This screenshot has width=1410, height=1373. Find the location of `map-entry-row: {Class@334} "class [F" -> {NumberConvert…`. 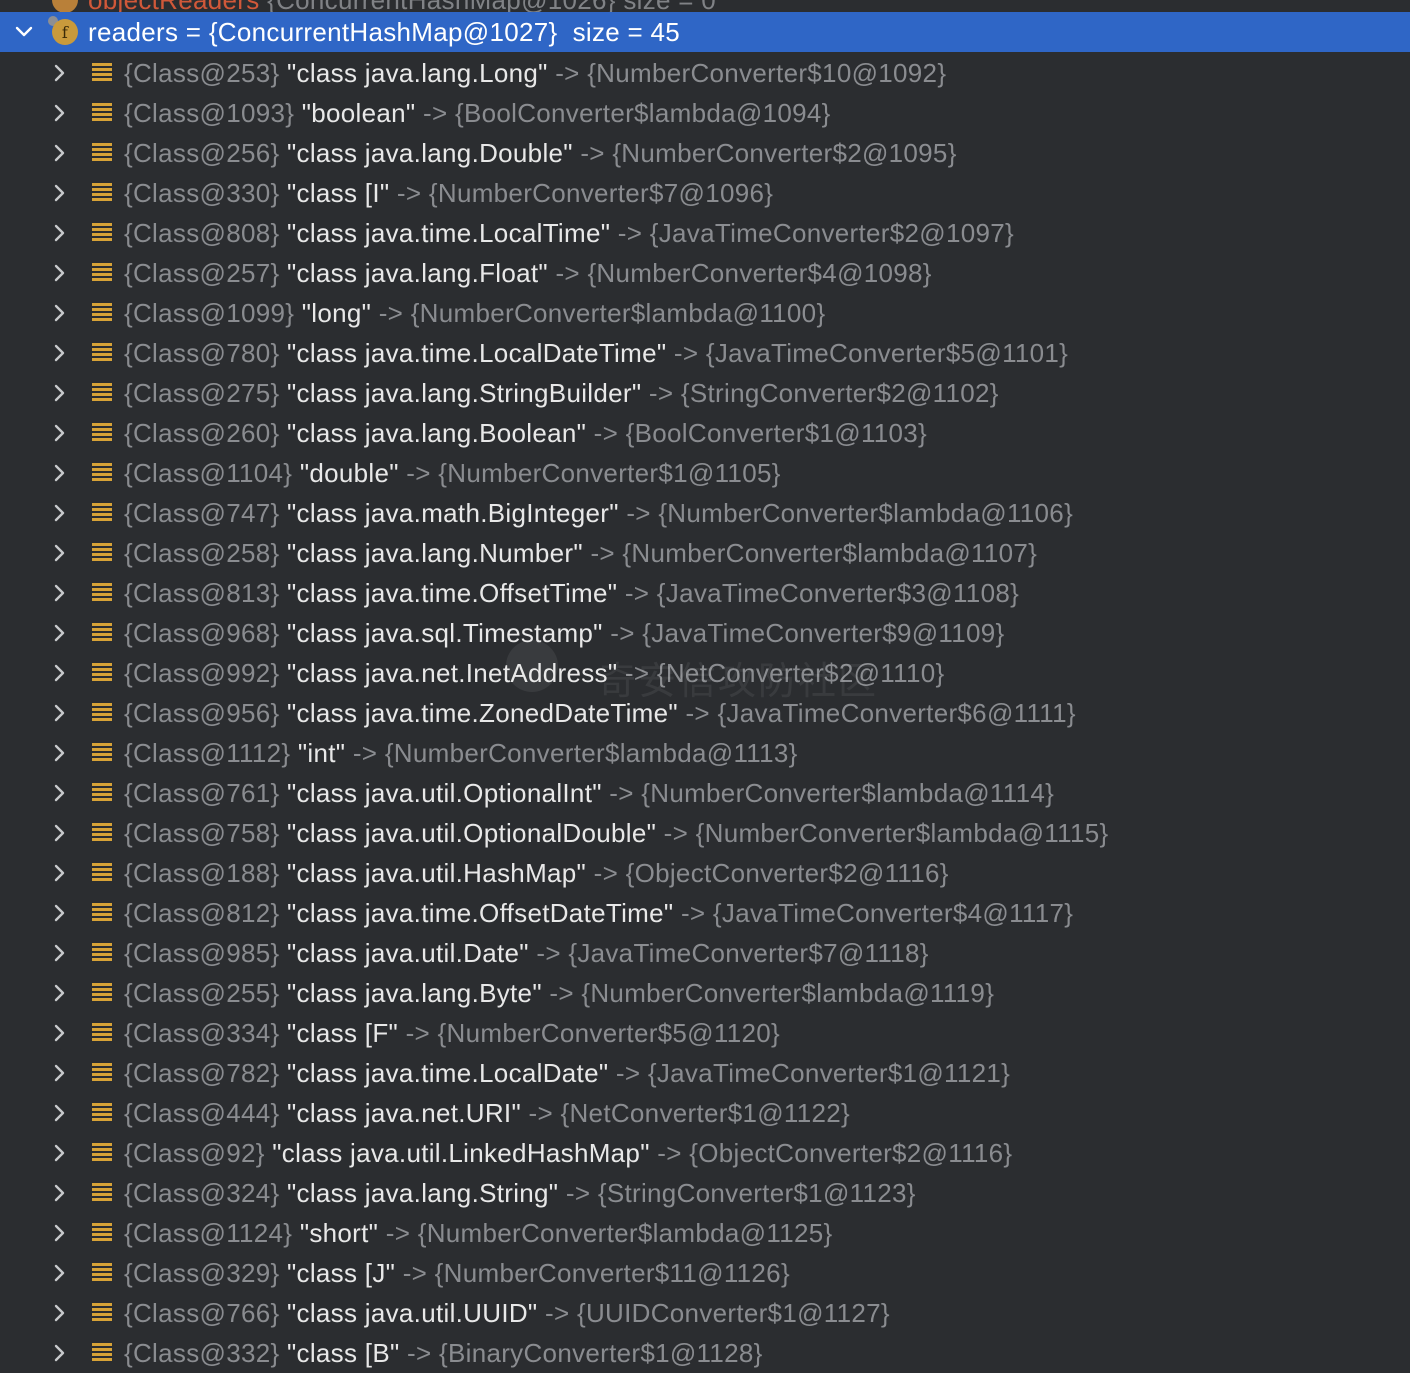

map-entry-row: {Class@334} "class [F" -> {NumberConvert… is located at coordinates (705, 1033).